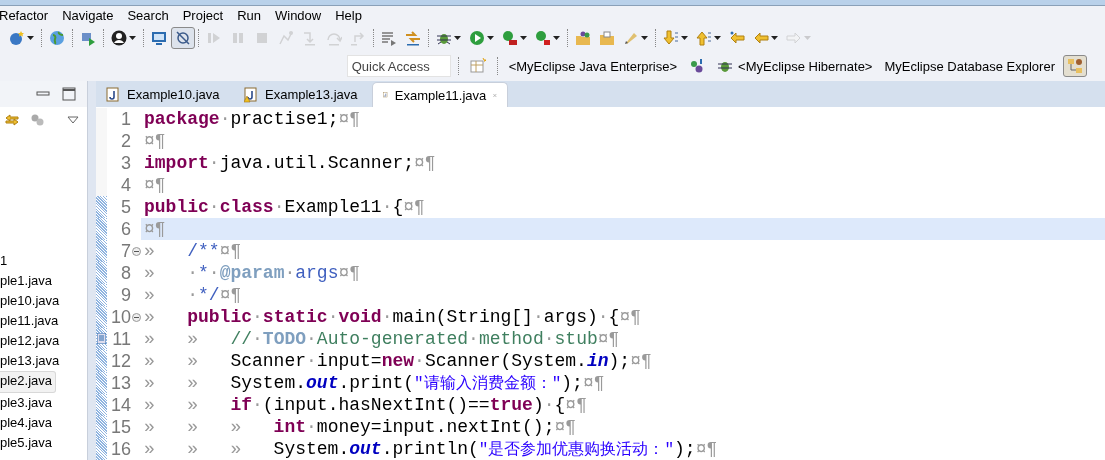  Describe the element at coordinates (360, 427) in the screenshot. I see `code-line: » » » int·money=input.nextInt();¤¶` at that location.